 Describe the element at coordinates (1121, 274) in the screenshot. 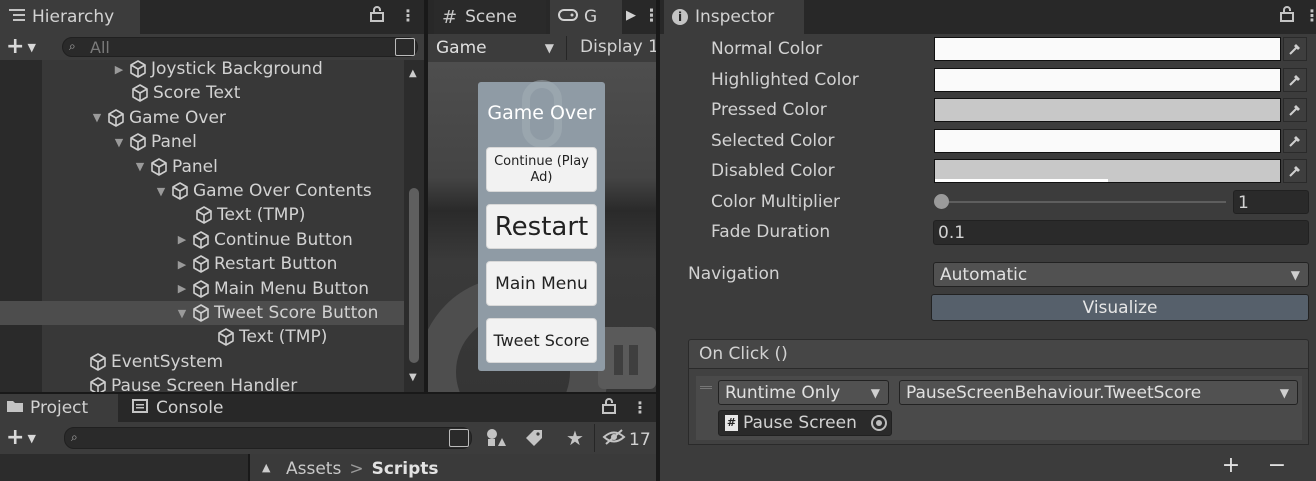

I see `navigation-dropdown: Automatic ▼` at that location.